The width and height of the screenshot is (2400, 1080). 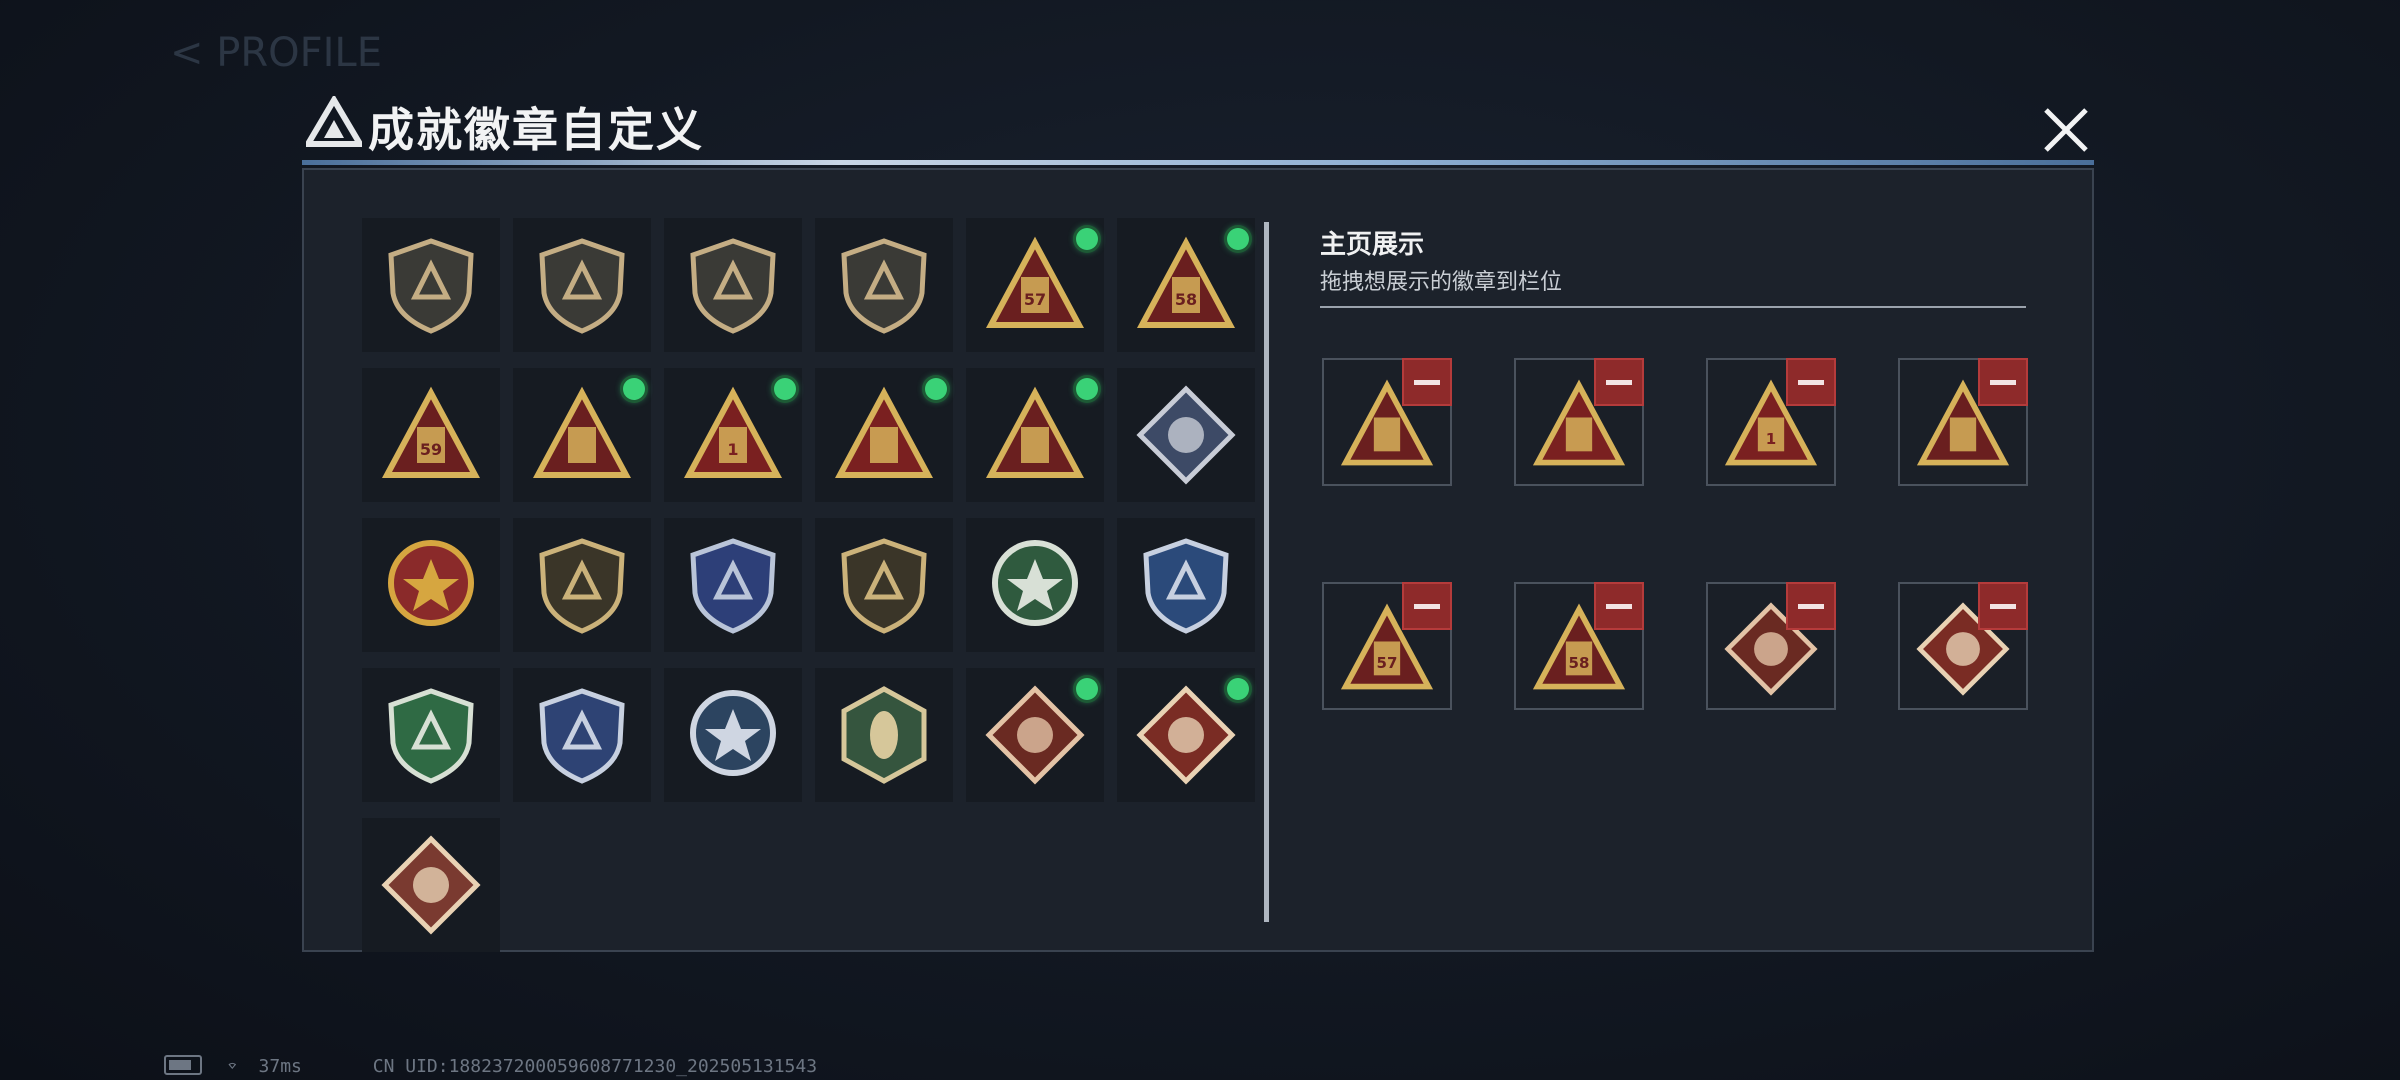 I want to click on badge-triangle-57-icon: 57, so click(x=1035, y=282).